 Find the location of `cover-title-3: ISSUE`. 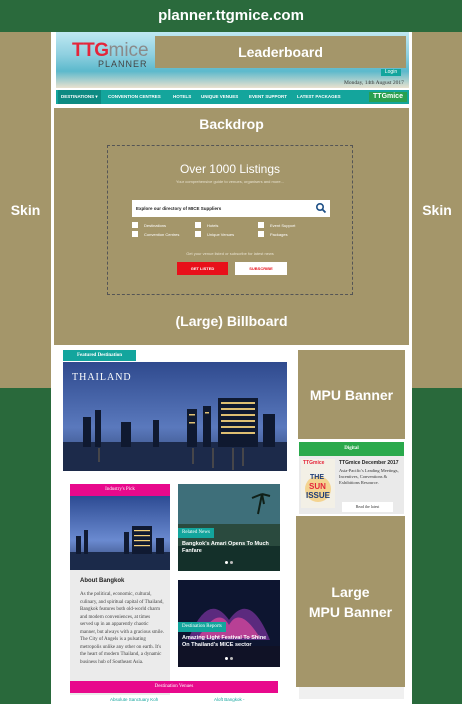

cover-title-3: ISSUE is located at coordinates (318, 495).